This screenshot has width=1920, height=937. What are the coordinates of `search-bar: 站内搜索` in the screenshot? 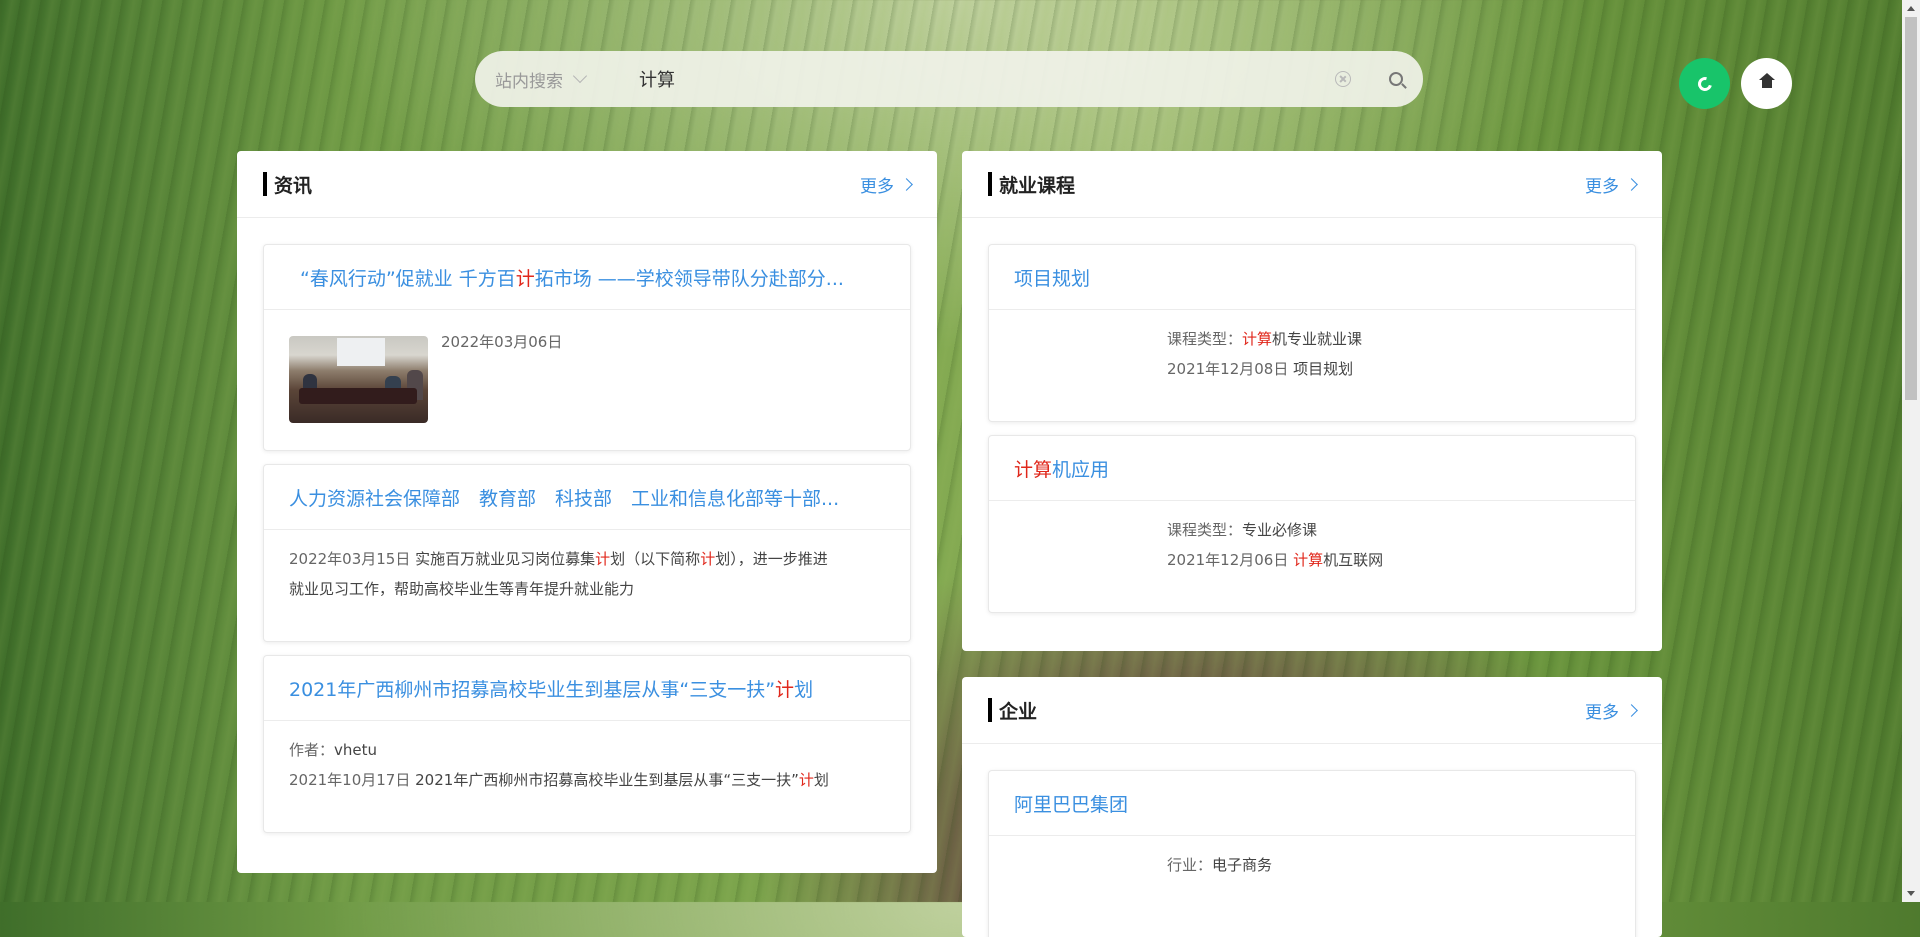 It's located at (949, 79).